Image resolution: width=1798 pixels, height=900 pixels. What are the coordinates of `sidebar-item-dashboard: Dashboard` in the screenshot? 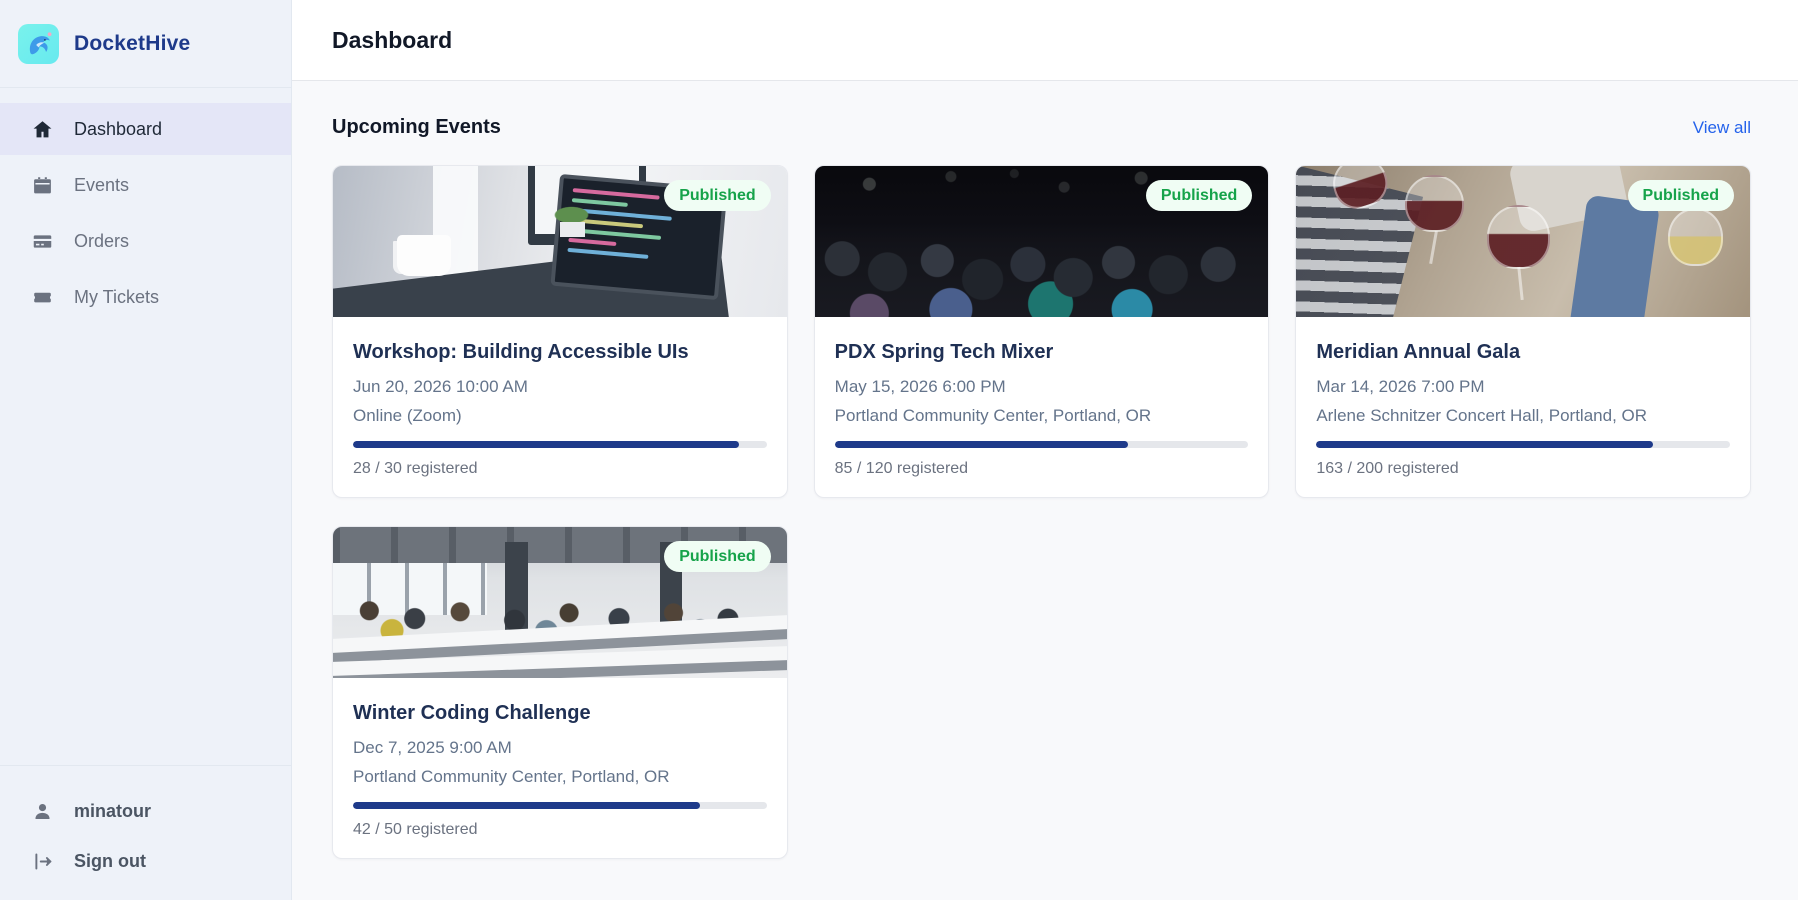 It's located at (145, 129).